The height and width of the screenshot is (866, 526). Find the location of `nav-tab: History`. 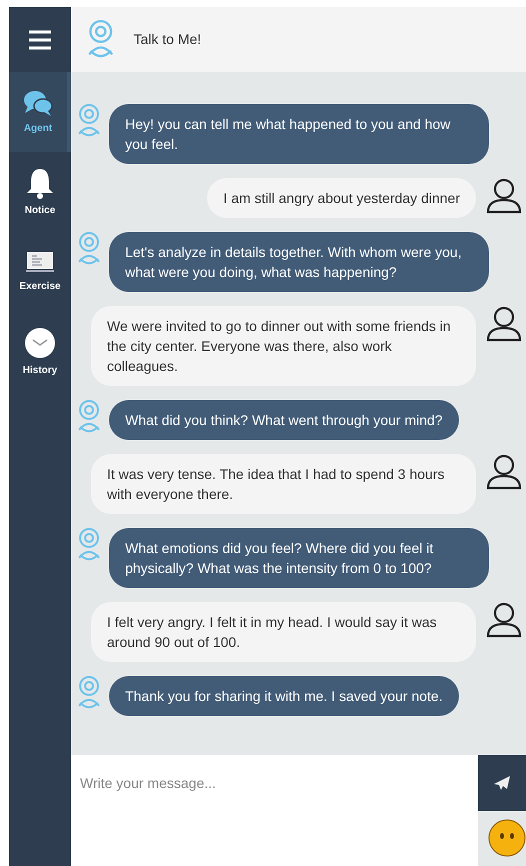

nav-tab: History is located at coordinates (40, 352).